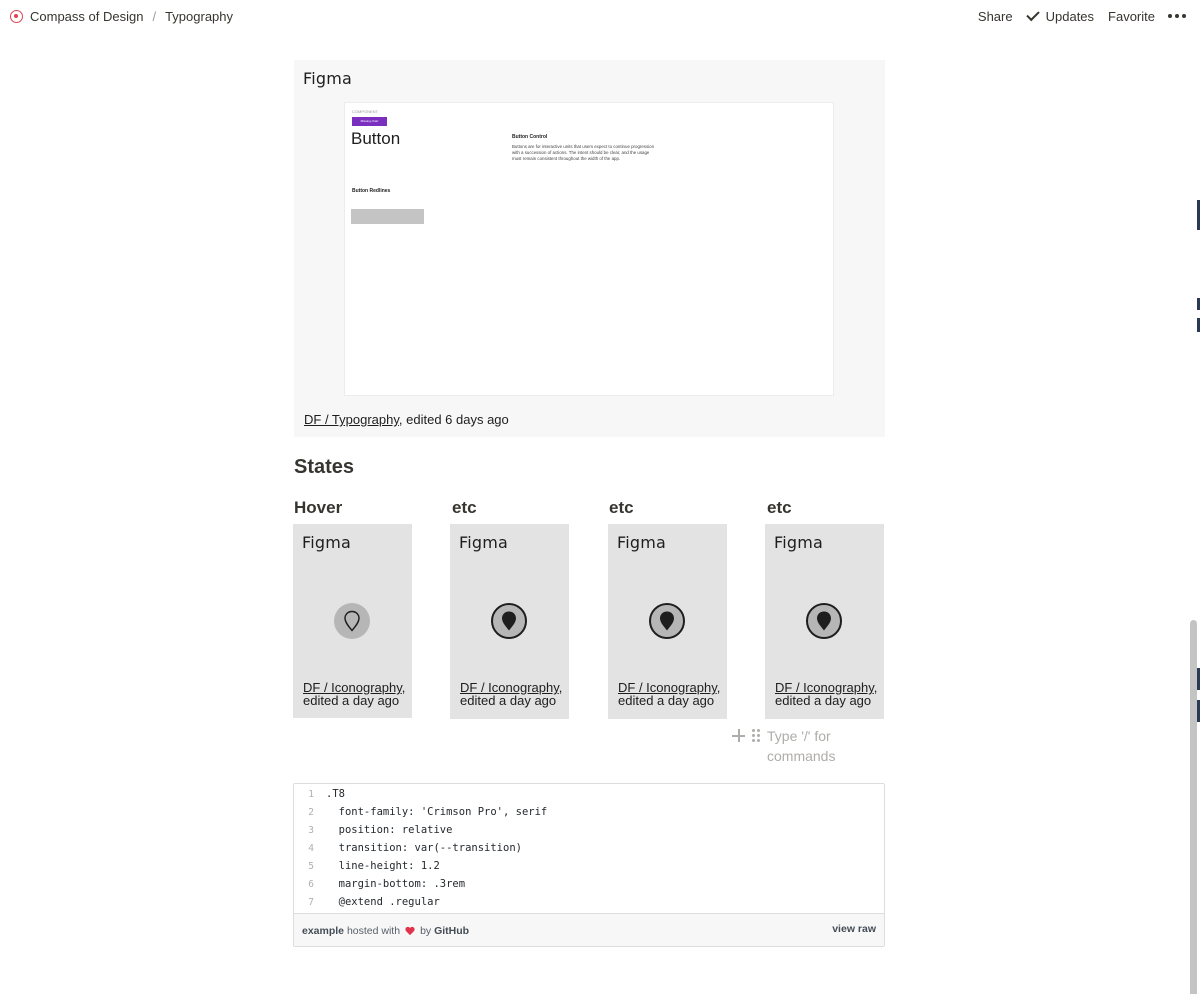 This screenshot has height=994, width=1200. Describe the element at coordinates (451, 931) in the screenshot. I see `github-link: GitHub` at that location.